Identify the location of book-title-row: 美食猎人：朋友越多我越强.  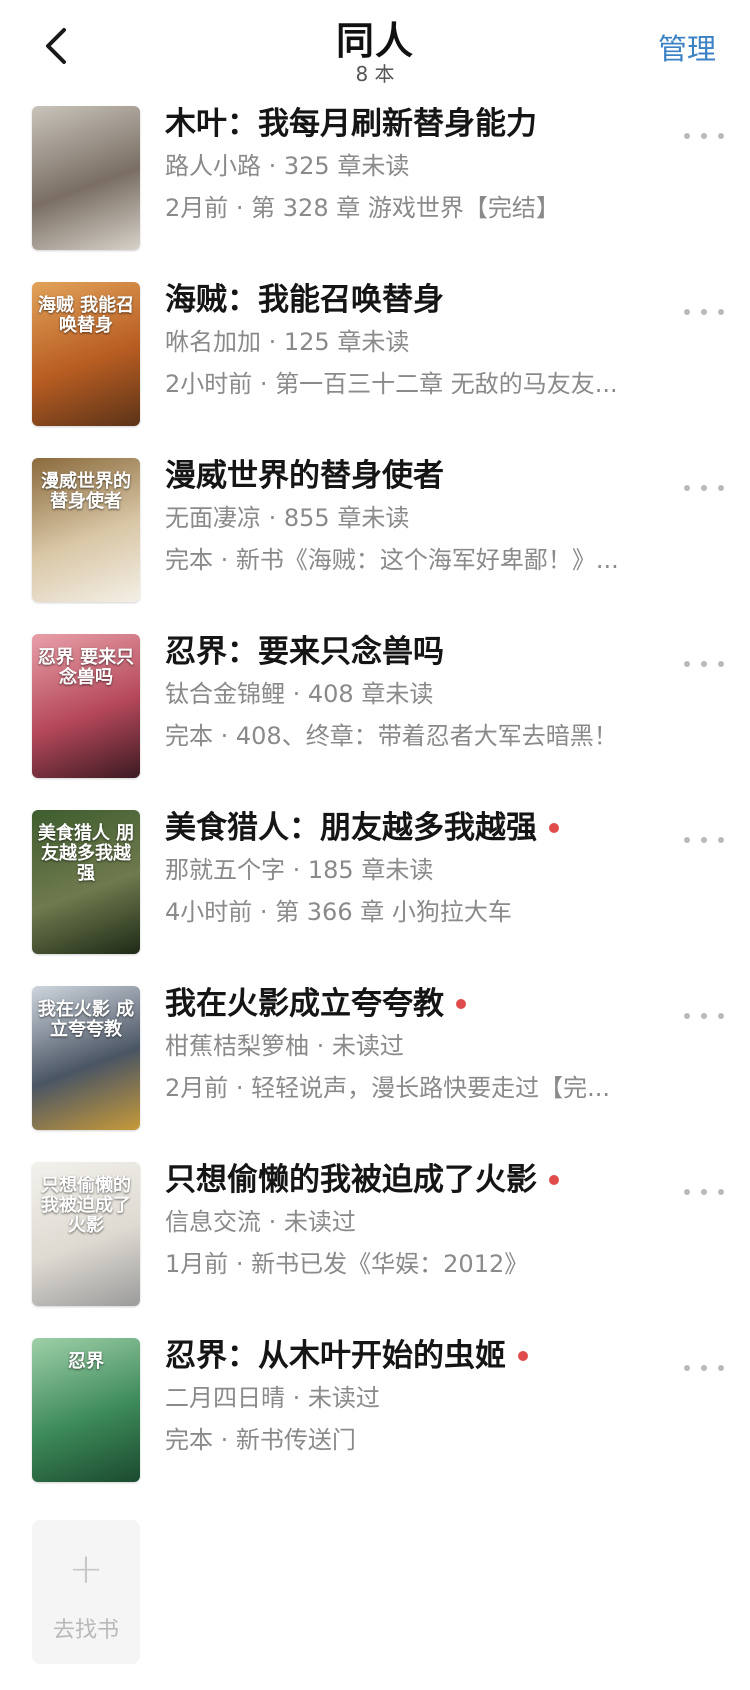
(425, 828).